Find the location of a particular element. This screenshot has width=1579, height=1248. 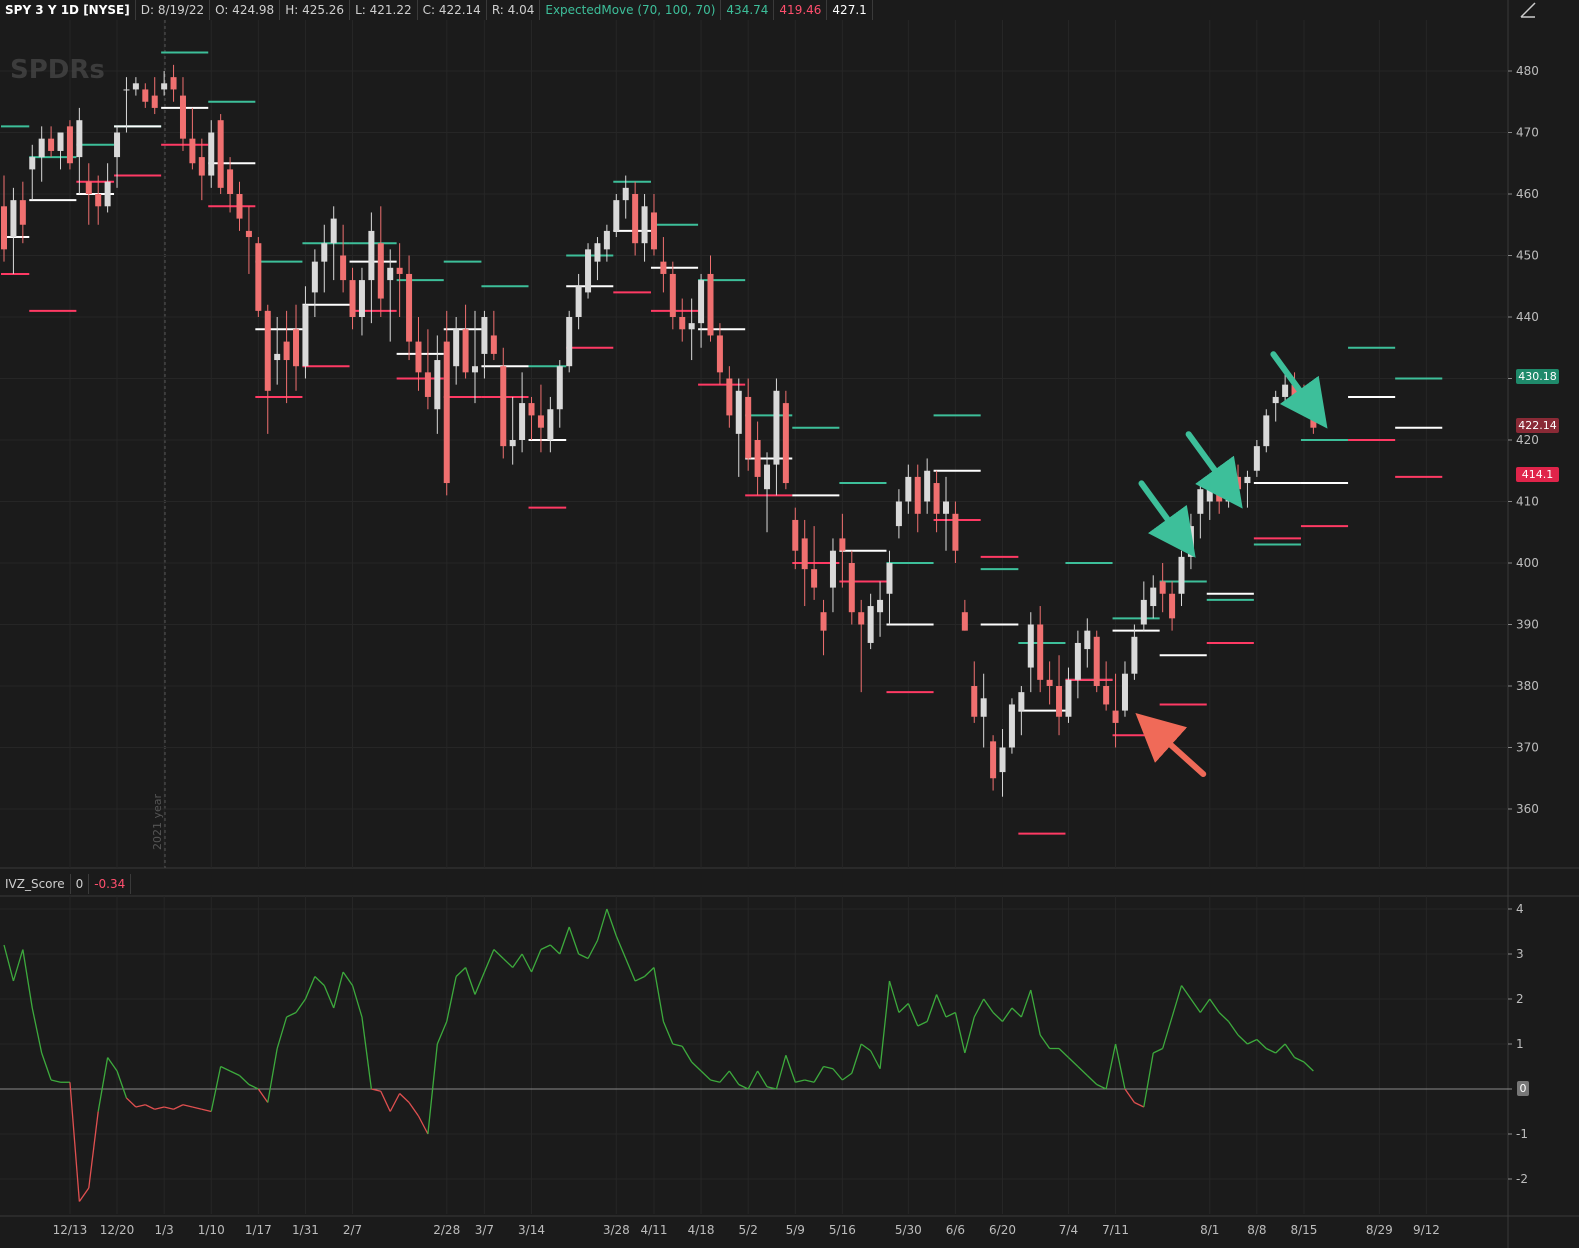

year-marker: 2021 year is located at coordinates (157, 821).